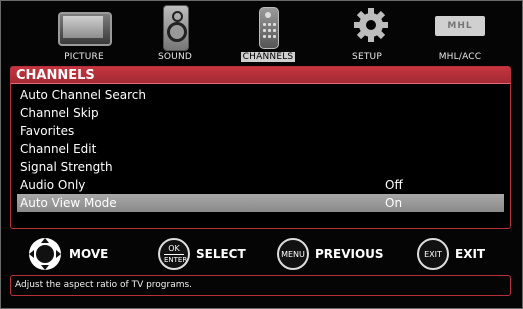 This screenshot has width=523, height=309. Describe the element at coordinates (470, 254) in the screenshot. I see `exit-label: EXIT` at that location.